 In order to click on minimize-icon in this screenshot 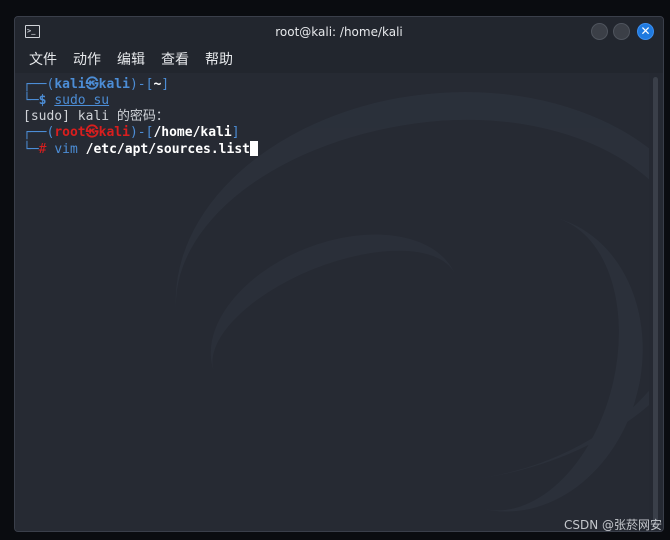, I will do `click(599, 31)`.